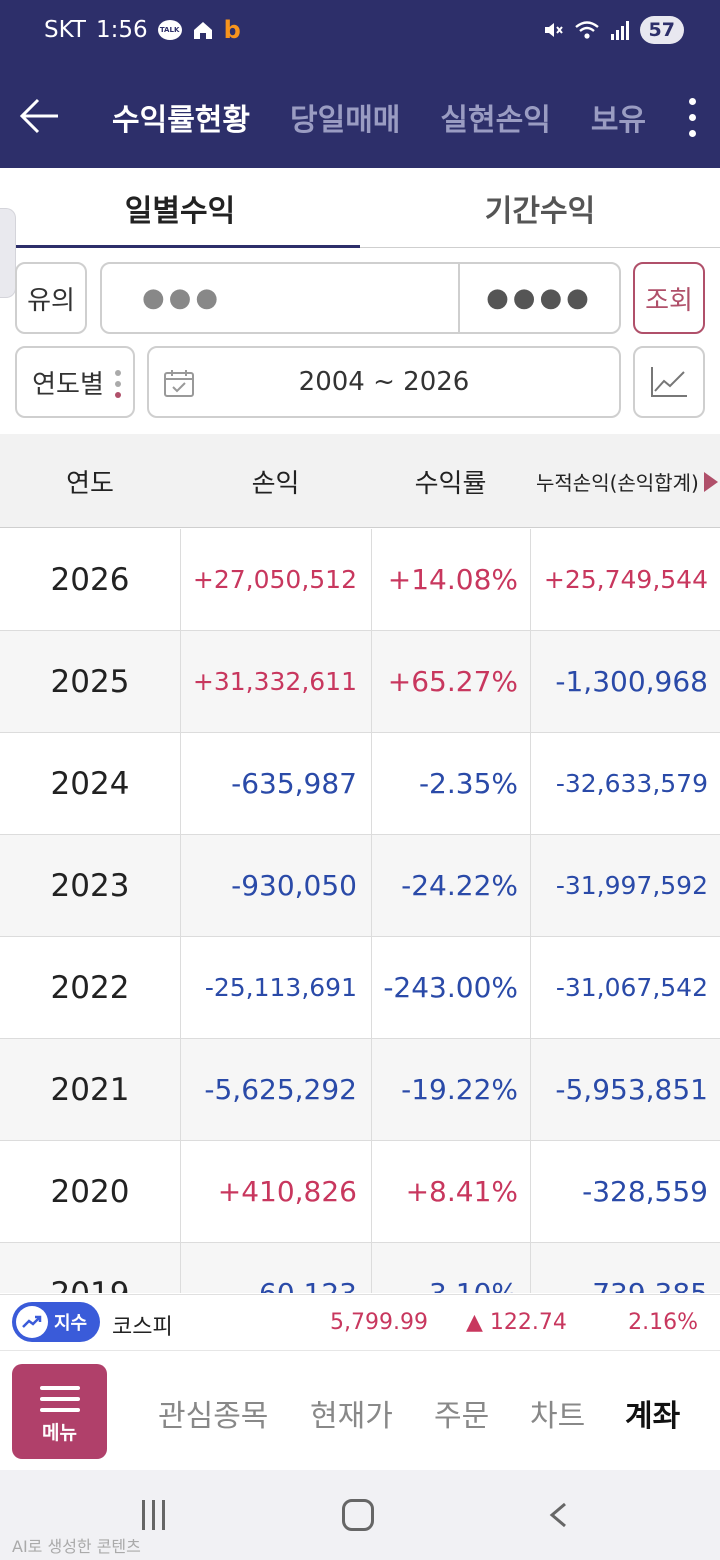 The height and width of the screenshot is (1560, 720). What do you see at coordinates (181, 117) in the screenshot?
I see `tab-profit-status: 수익률현황` at bounding box center [181, 117].